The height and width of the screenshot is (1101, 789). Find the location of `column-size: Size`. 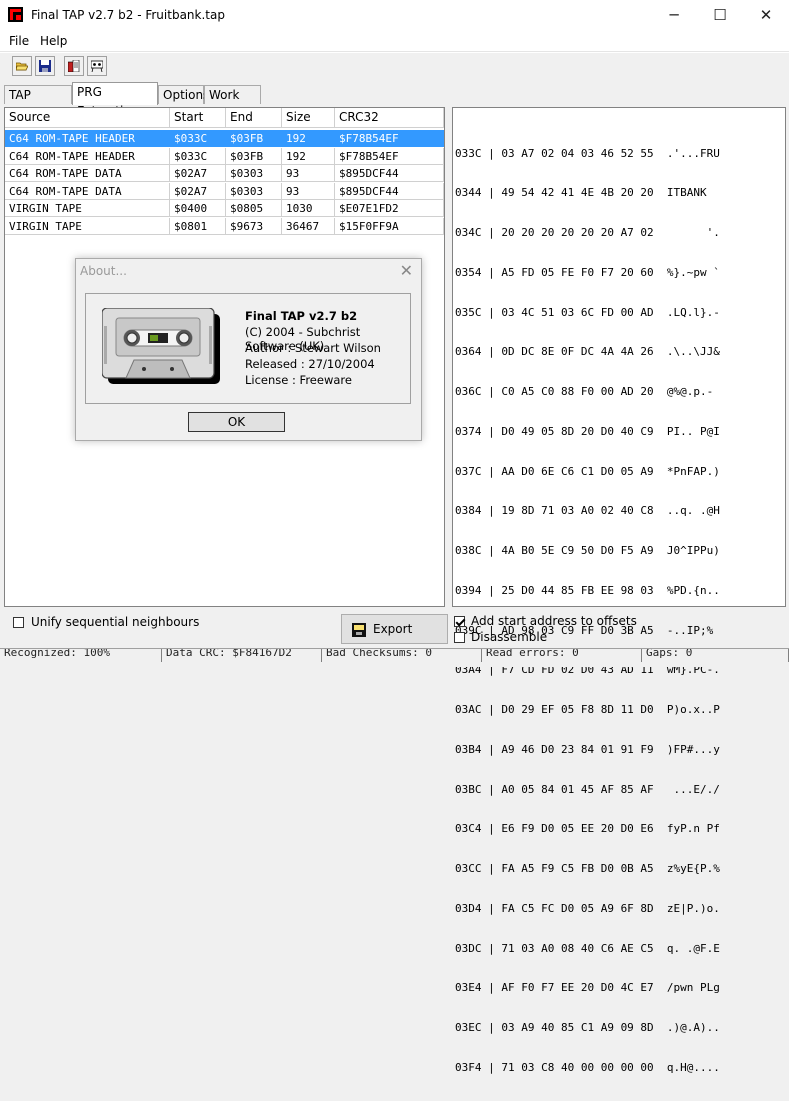

column-size: Size is located at coordinates (308, 118).